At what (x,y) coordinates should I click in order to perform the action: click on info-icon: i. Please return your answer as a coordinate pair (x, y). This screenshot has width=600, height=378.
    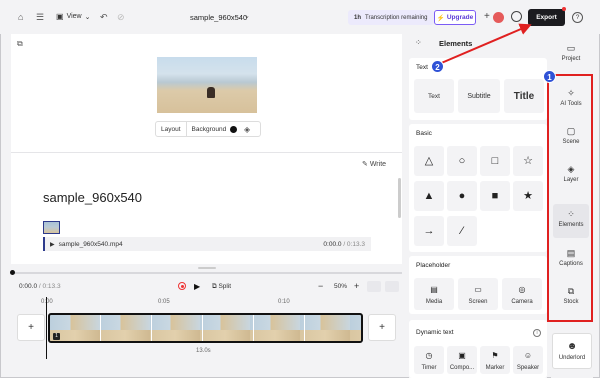
    Looking at the image, I should click on (537, 333).